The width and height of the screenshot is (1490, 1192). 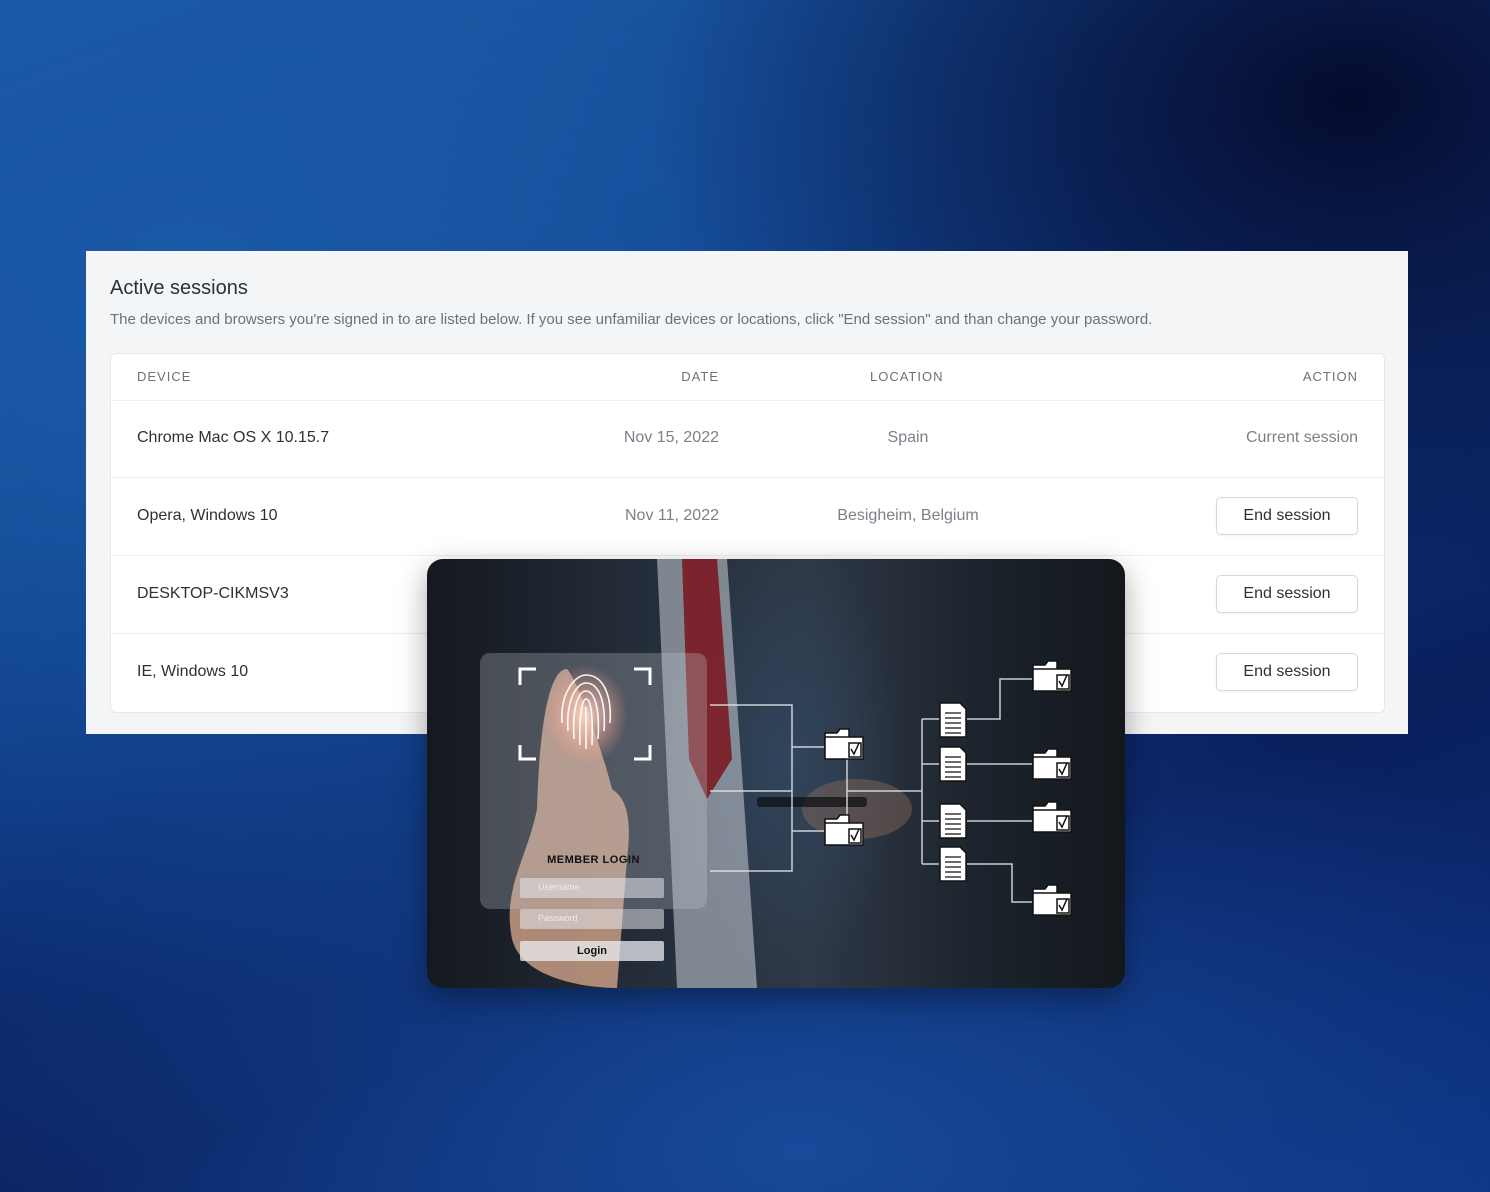 I want to click on username-field-illustration: Username, so click(x=592, y=888).